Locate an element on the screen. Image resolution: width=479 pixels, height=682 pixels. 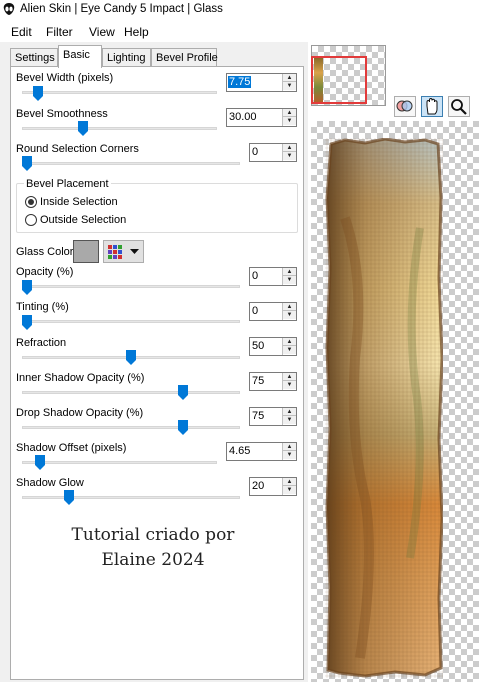
bevel-width-slider is located at coordinates (119, 92).